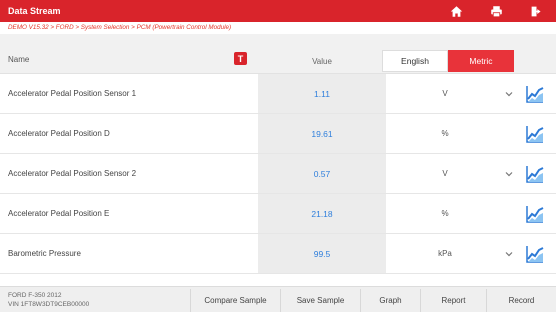 The height and width of the screenshot is (312, 556). I want to click on metric-units-button: Metric, so click(481, 61).